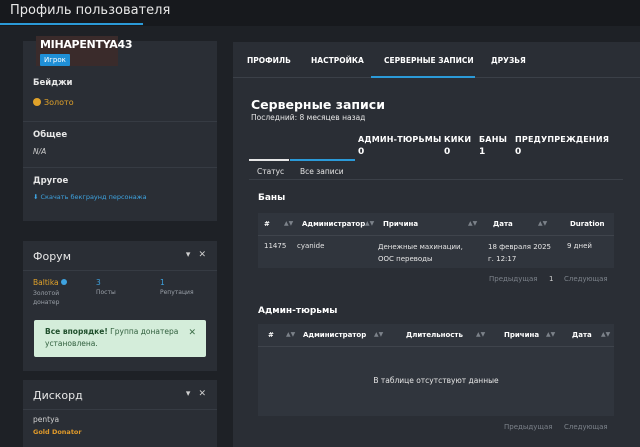 The image size is (640, 447). What do you see at coordinates (429, 60) in the screenshot?
I see `tab-server-records: СЕРВЕРНЫЕ ЗАПИСИ` at bounding box center [429, 60].